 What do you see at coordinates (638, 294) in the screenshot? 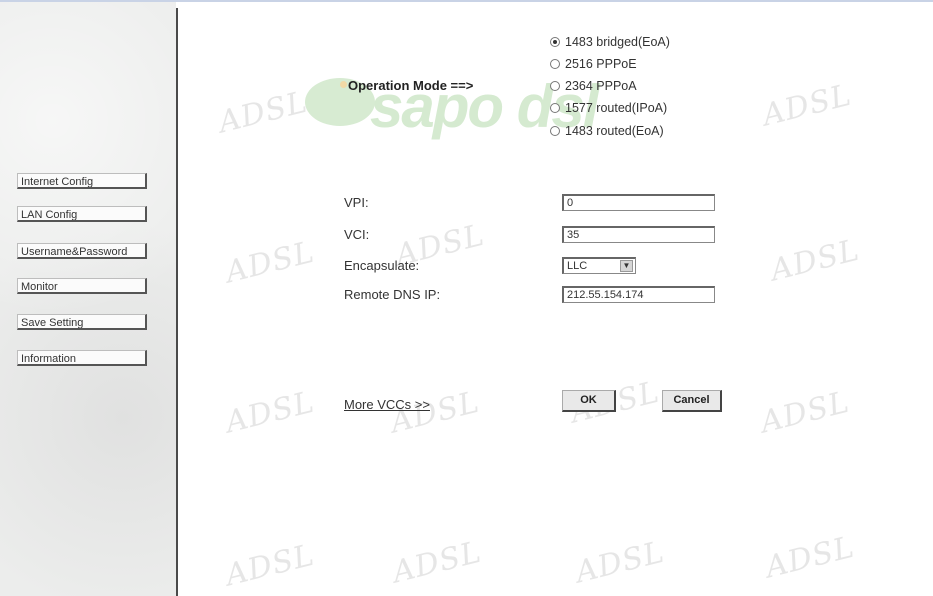
I see `remote-dns-input: 212.55.154.174` at bounding box center [638, 294].